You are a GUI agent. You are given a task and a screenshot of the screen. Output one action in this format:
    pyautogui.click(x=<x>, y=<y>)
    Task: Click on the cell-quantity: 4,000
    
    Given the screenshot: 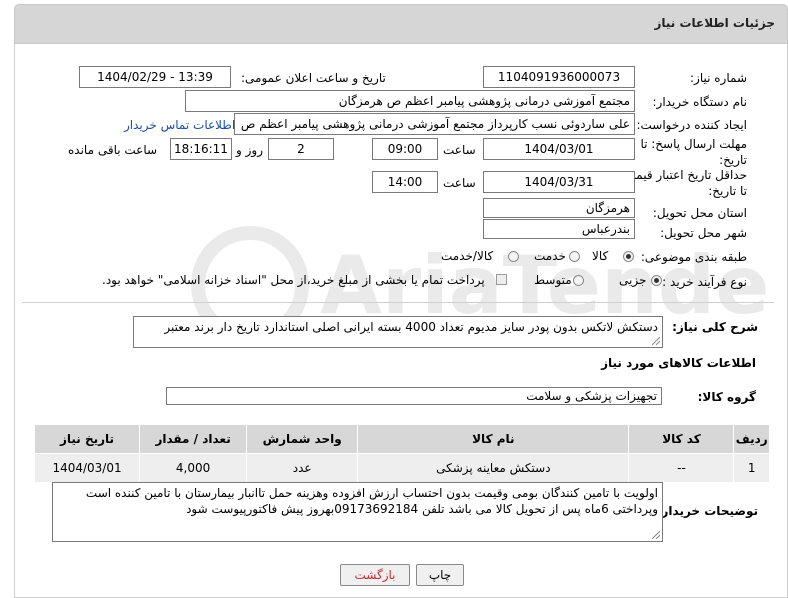 What is the action you would take?
    pyautogui.click(x=193, y=468)
    